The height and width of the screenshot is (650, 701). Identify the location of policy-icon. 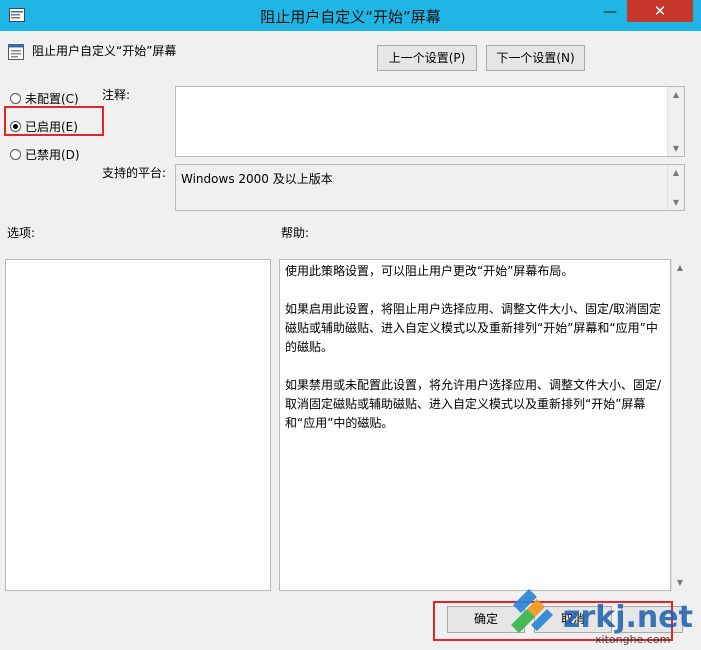
(16, 52).